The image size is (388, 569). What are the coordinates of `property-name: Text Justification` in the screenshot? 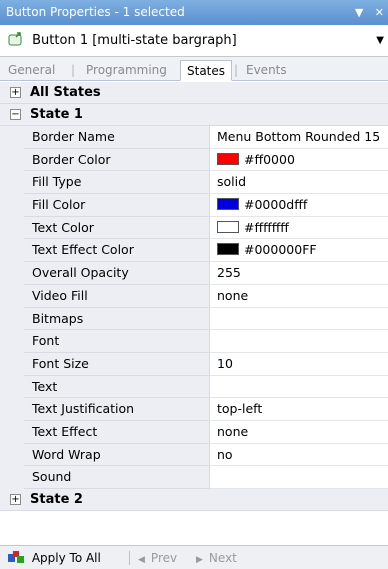 It's located at (116, 409).